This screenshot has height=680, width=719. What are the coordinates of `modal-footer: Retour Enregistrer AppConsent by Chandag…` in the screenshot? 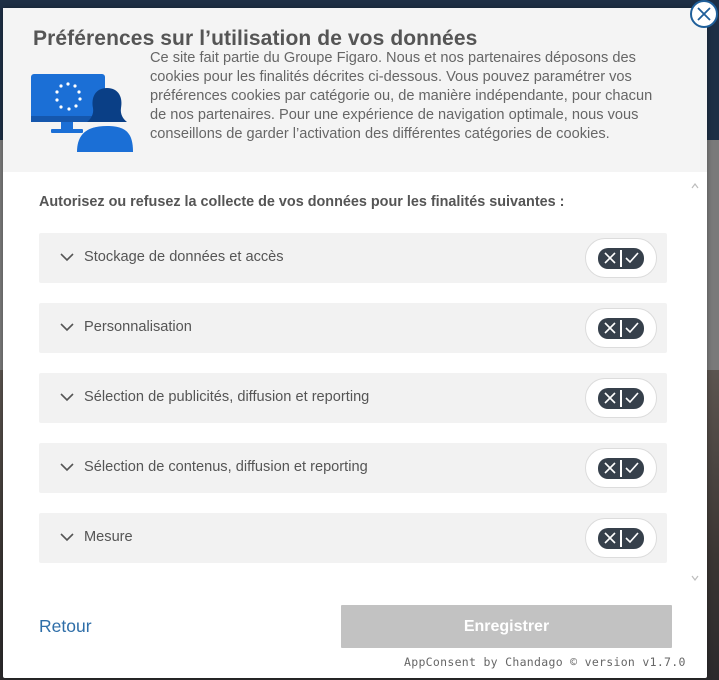 It's located at (355, 640).